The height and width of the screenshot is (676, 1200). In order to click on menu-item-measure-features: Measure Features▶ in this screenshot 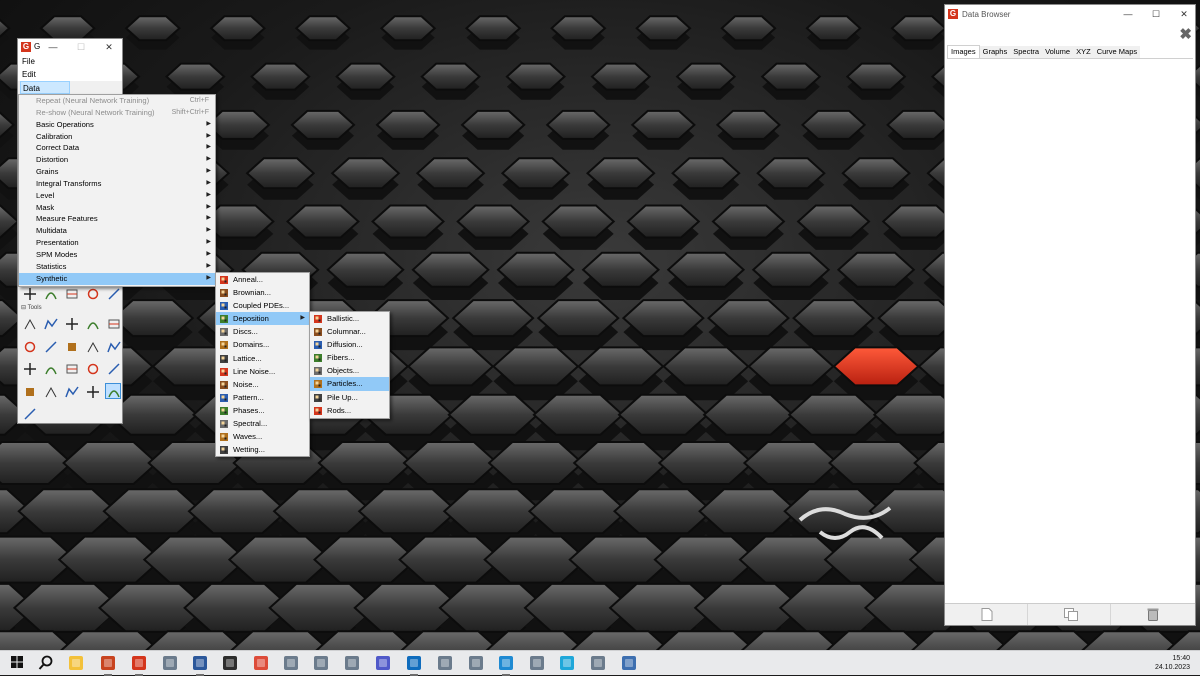, I will do `click(117, 219)`.